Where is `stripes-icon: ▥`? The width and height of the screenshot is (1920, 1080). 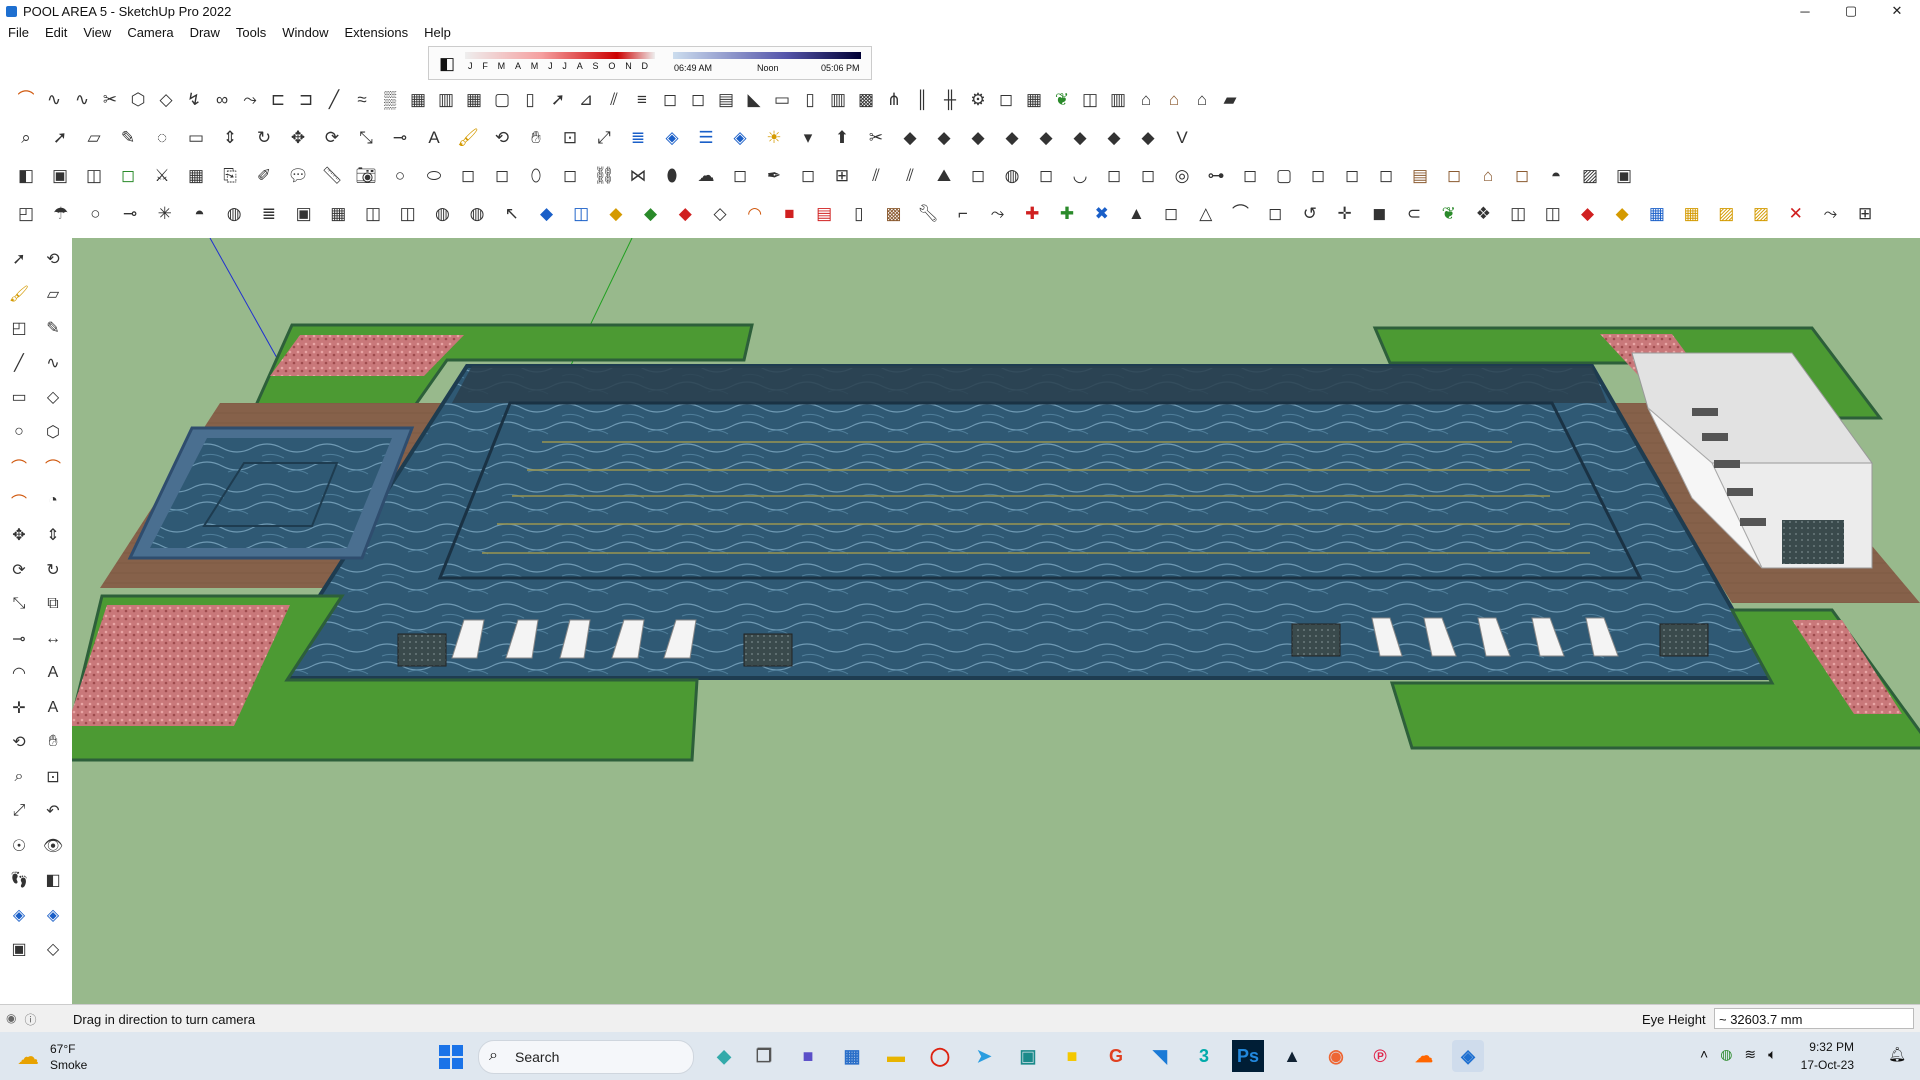
stripes-icon: ▥ is located at coordinates (838, 99).